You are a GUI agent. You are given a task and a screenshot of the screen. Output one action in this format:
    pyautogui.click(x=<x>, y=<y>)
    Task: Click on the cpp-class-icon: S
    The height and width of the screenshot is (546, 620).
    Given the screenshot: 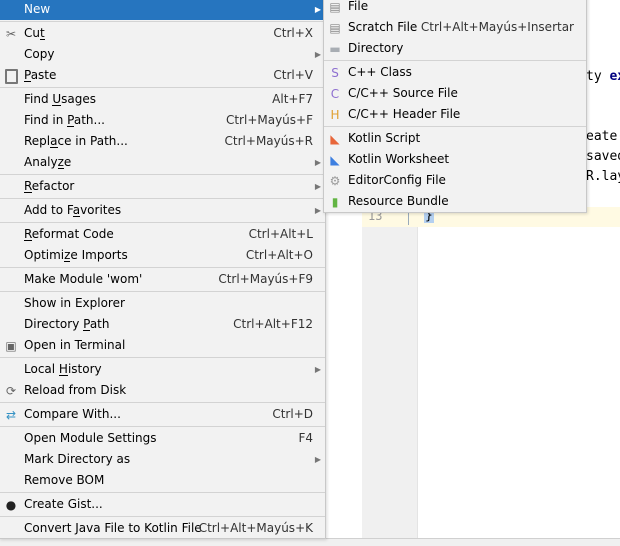 What is the action you would take?
    pyautogui.click(x=335, y=73)
    